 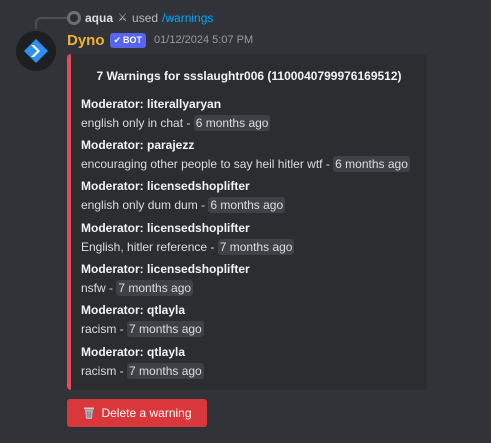 I want to click on field-value: English, hitler reference - 7 months ago, so click(x=251, y=247).